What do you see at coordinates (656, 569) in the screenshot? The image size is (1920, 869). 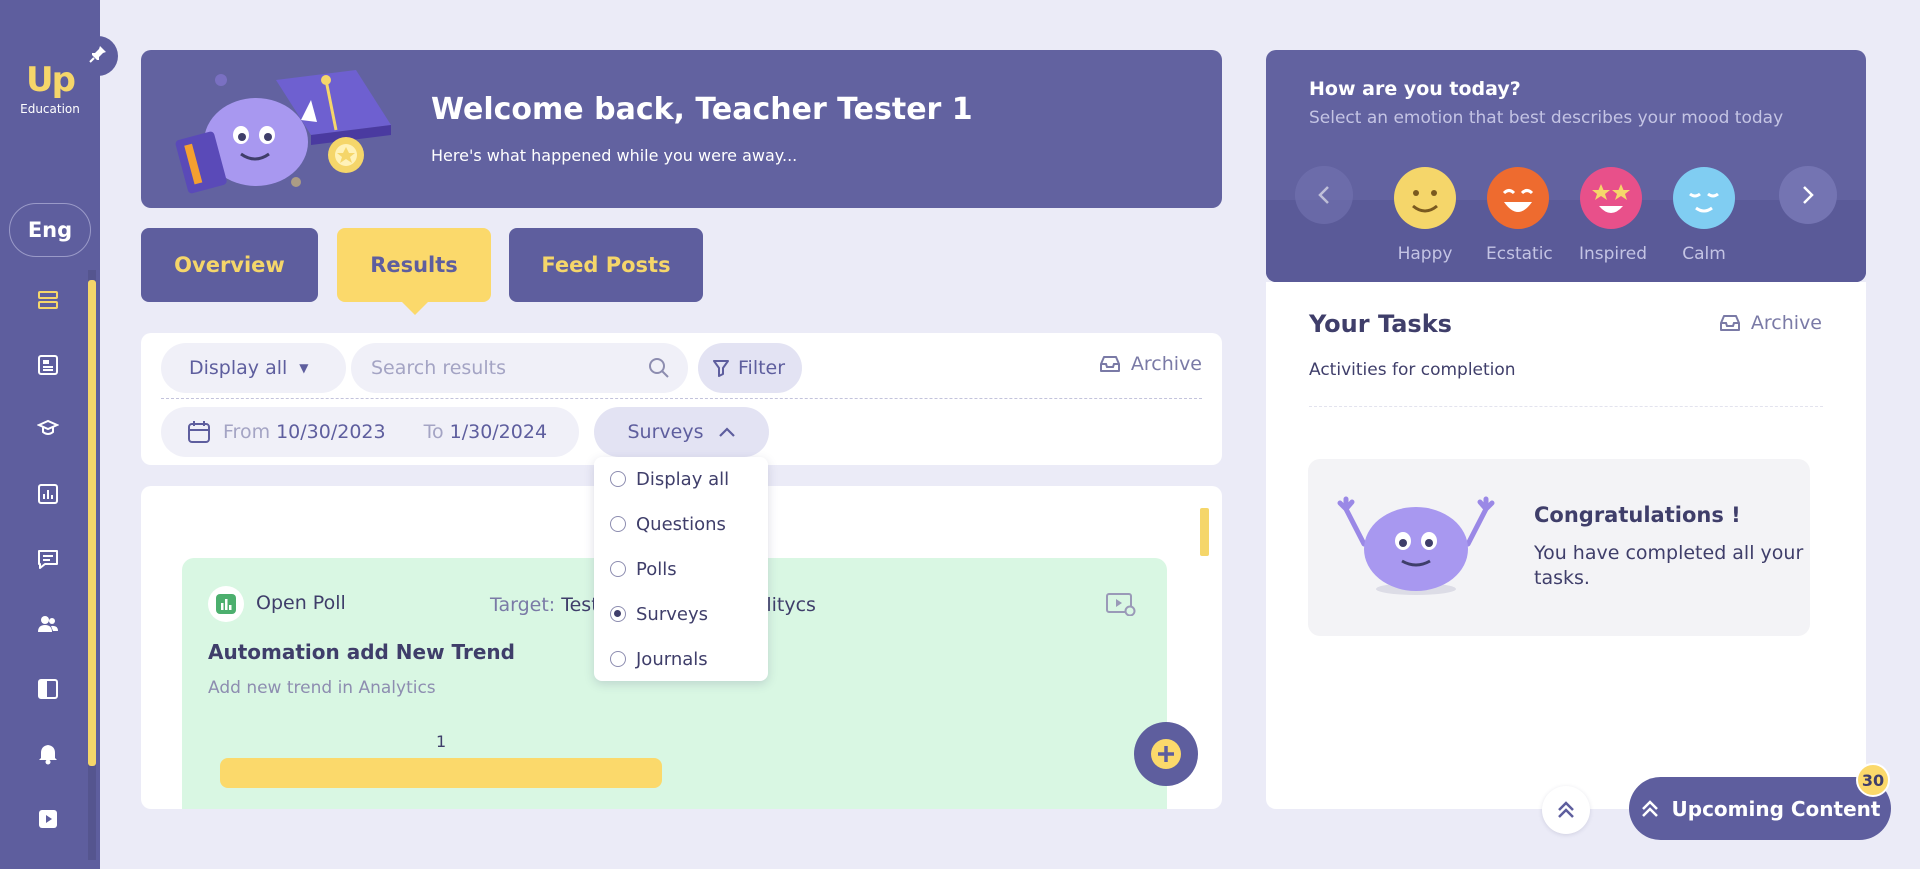 I see `option-label: Polls` at bounding box center [656, 569].